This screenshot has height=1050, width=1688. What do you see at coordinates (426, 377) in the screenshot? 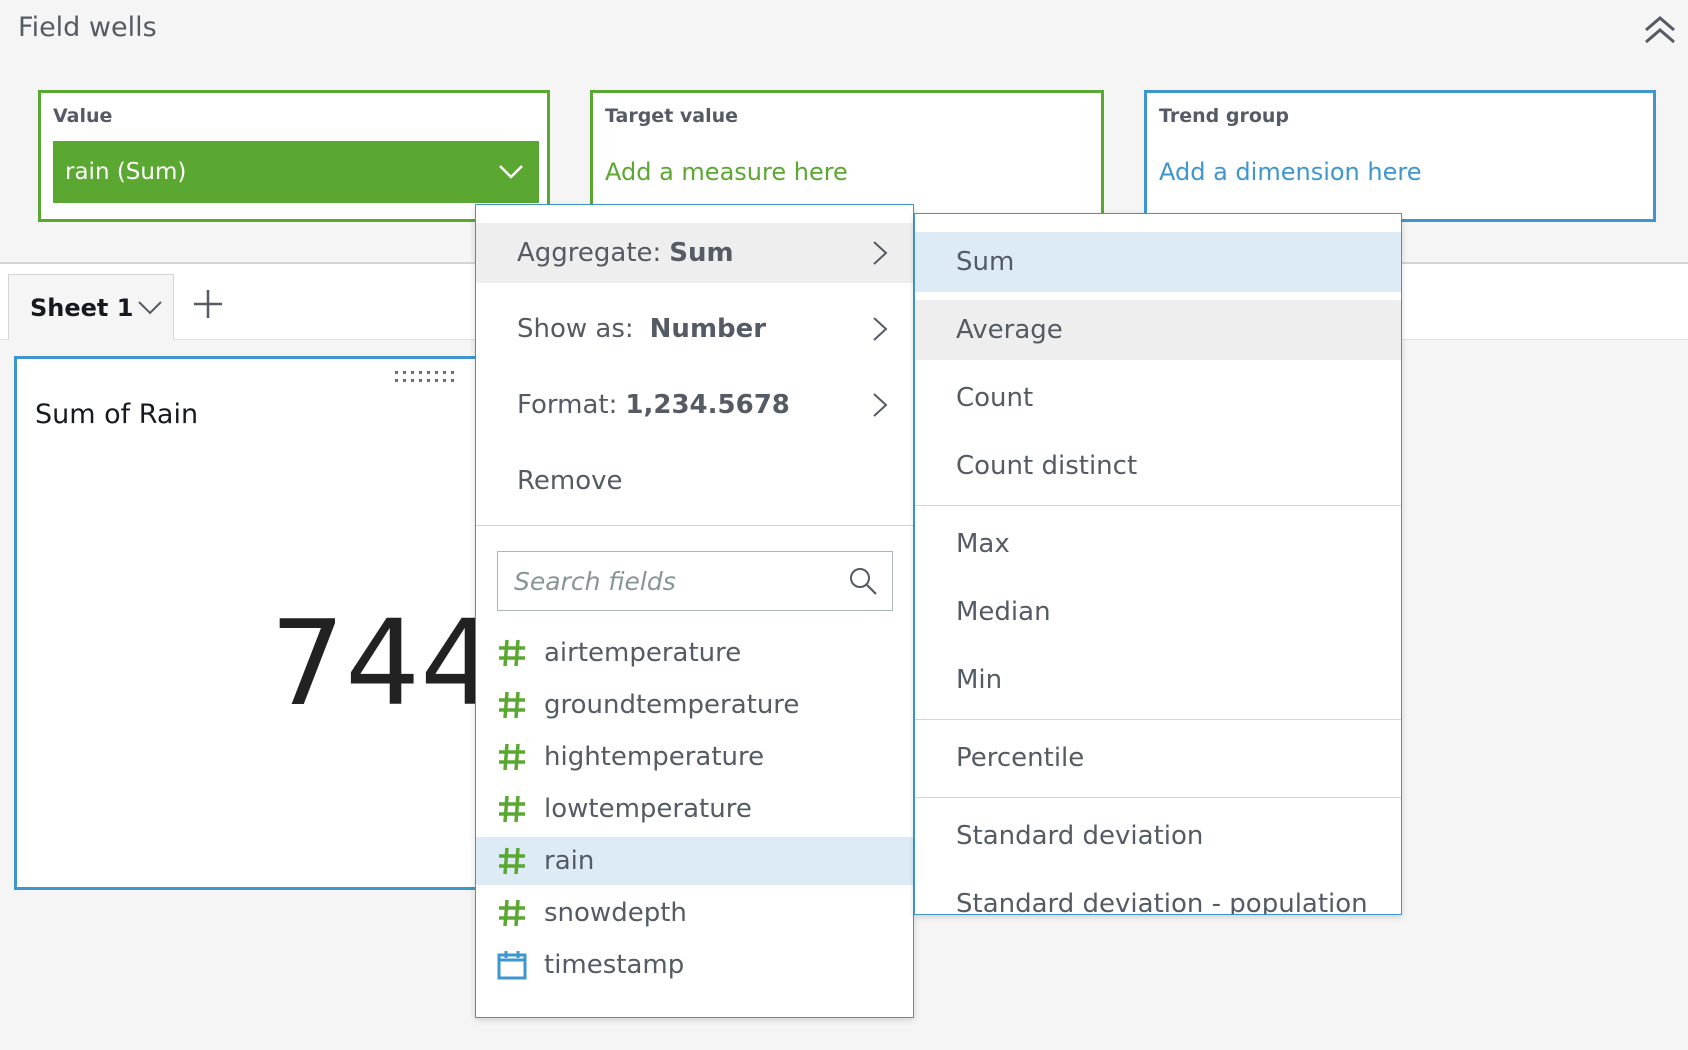
I see `drag-handle-icon` at bounding box center [426, 377].